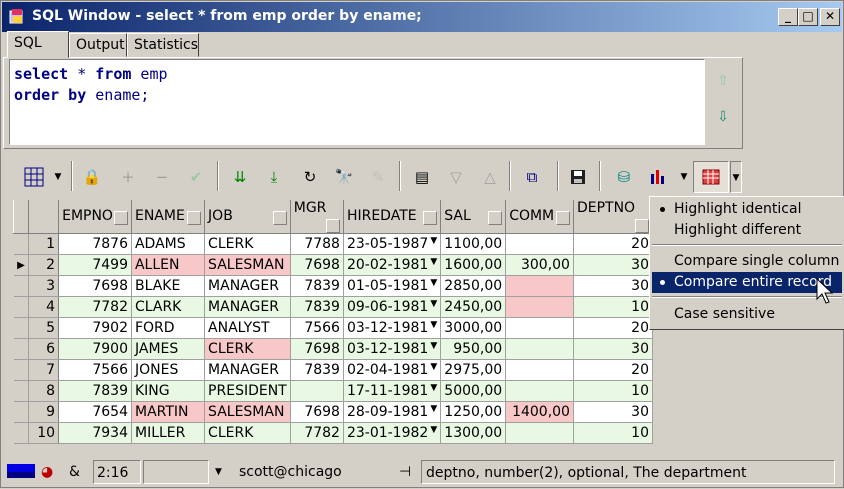  I want to click on row-number: 7, so click(44, 370).